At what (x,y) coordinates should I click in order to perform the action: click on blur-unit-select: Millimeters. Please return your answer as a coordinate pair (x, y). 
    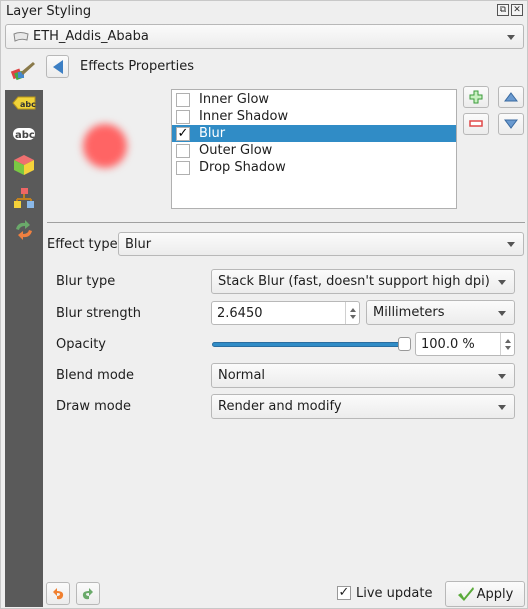
    Looking at the image, I should click on (440, 312).